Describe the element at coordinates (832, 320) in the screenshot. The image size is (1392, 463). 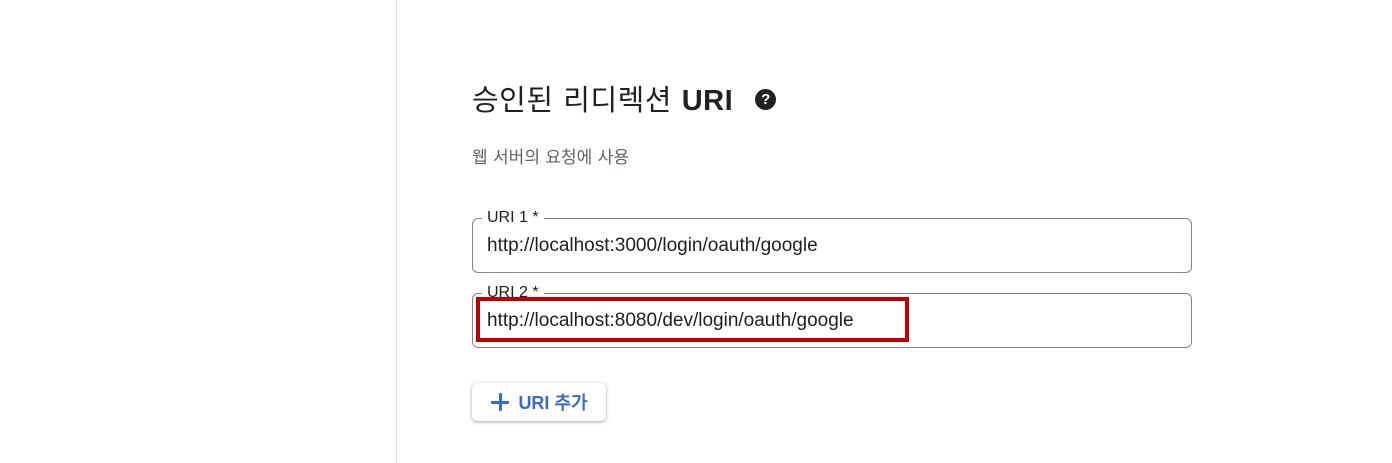
I see `uri-2-input` at that location.